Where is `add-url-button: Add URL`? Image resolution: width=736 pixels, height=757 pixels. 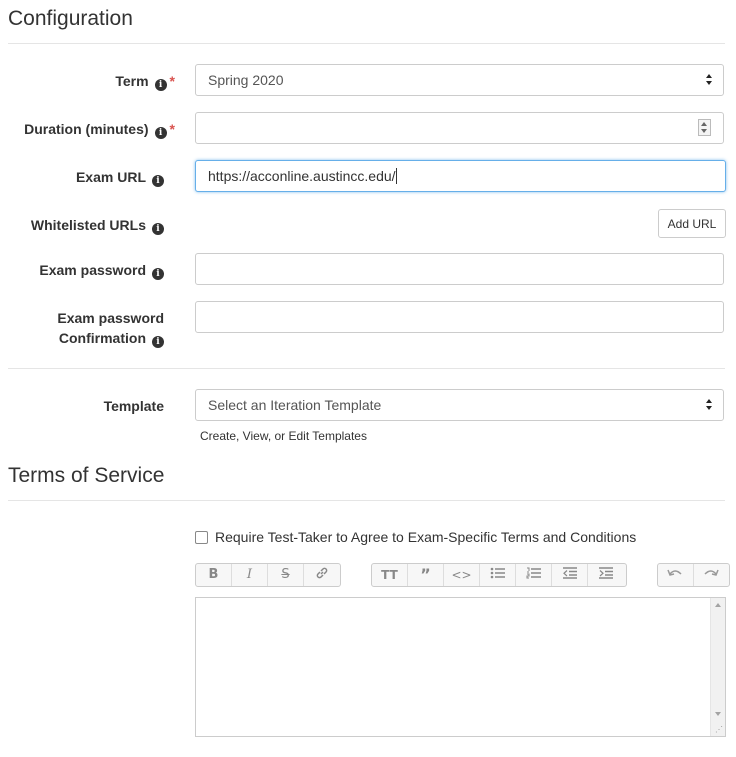 add-url-button: Add URL is located at coordinates (692, 223).